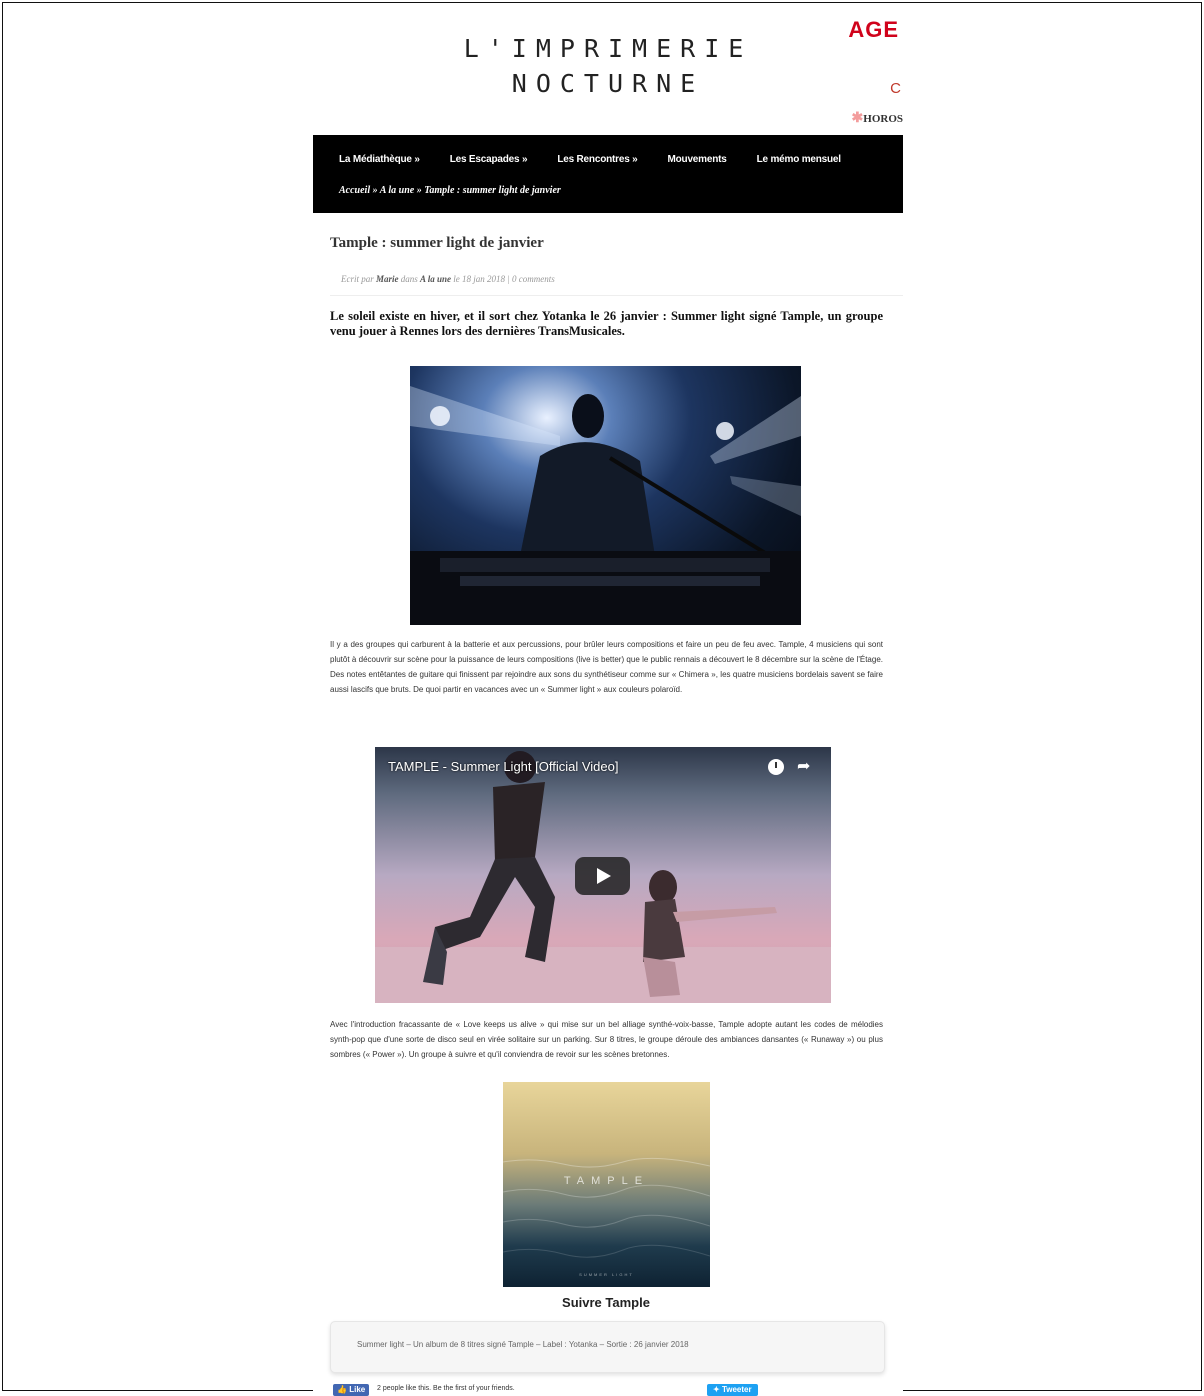 The image size is (1204, 1396). What do you see at coordinates (387, 279) in the screenshot?
I see `author-link: Marie` at bounding box center [387, 279].